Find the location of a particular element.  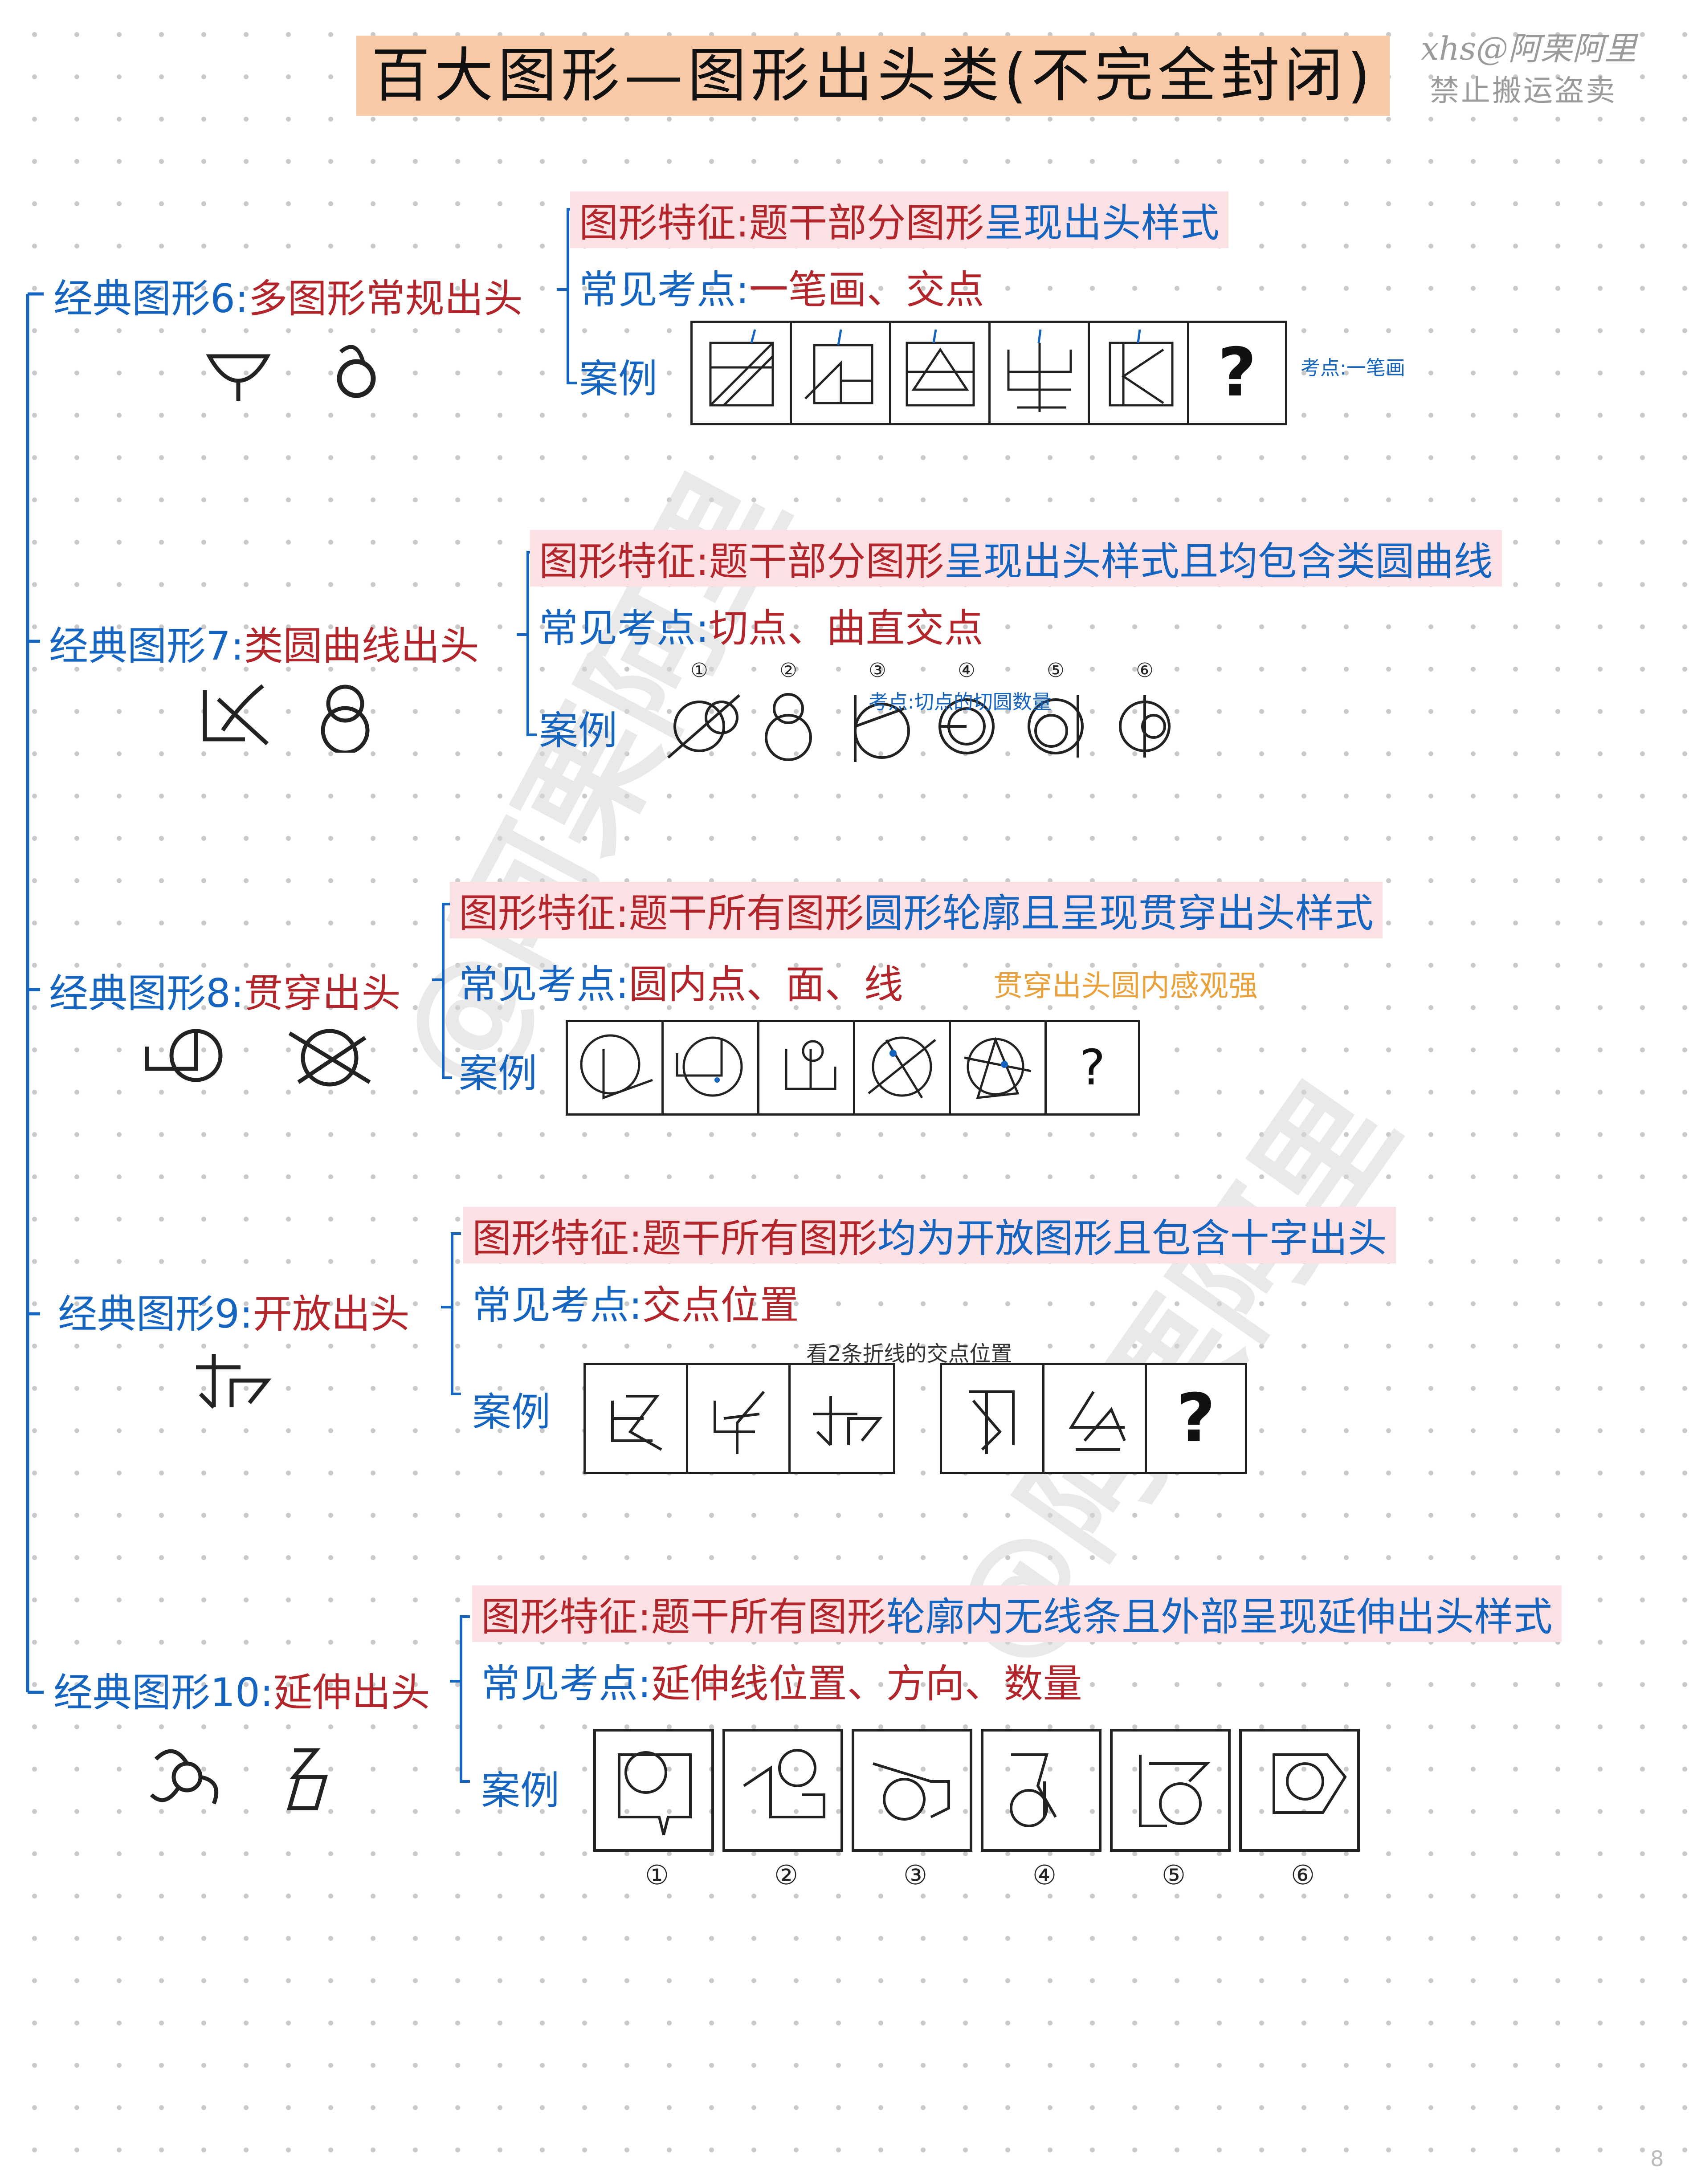

section-9-figure-strip-right: ? is located at coordinates (1093, 1418).